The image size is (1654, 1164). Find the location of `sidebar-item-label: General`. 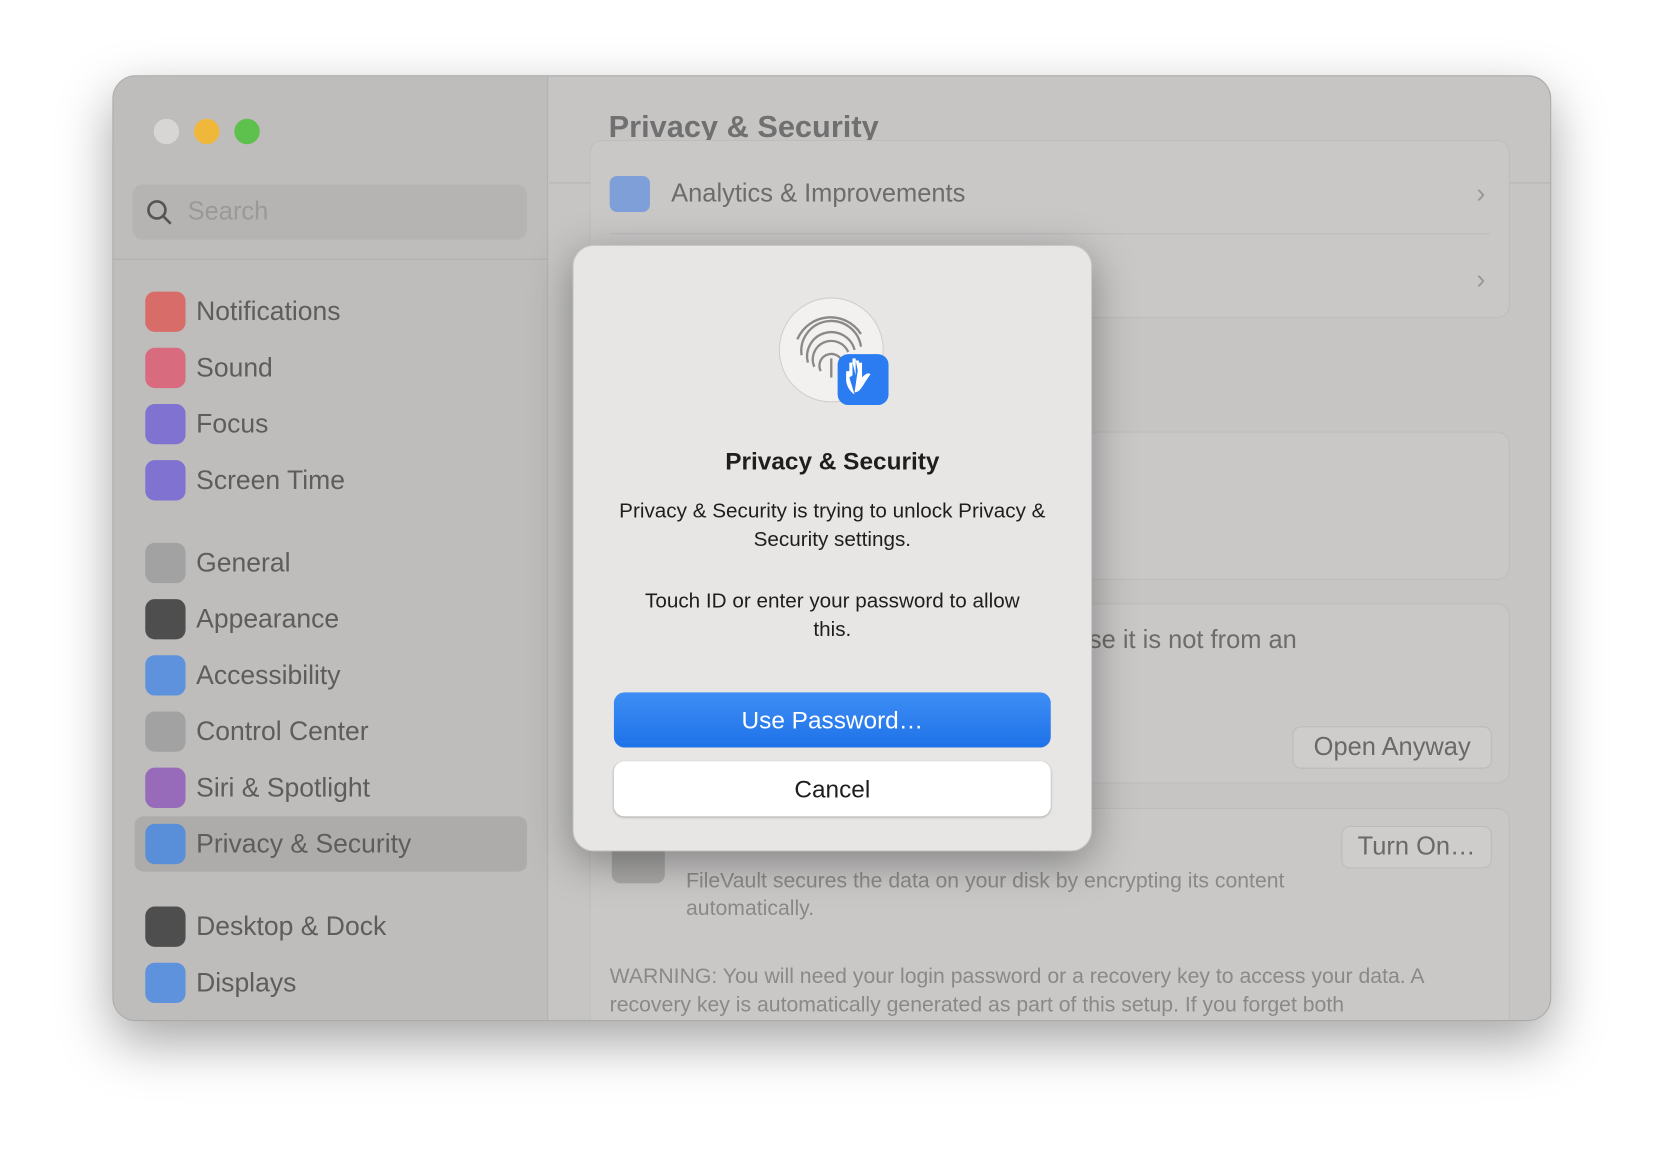

sidebar-item-label: General is located at coordinates (243, 562).